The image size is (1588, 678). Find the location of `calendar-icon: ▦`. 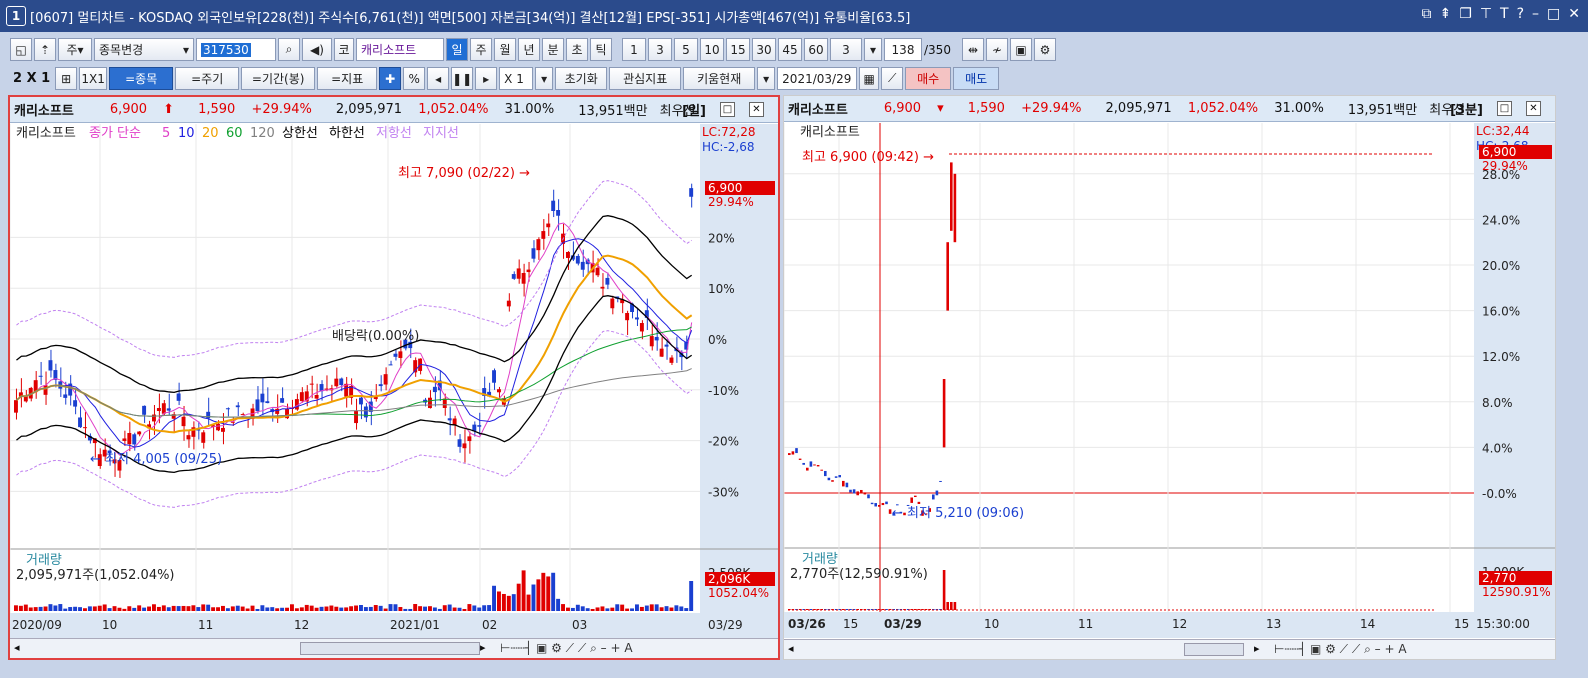

calendar-icon: ▦ is located at coordinates (869, 78).